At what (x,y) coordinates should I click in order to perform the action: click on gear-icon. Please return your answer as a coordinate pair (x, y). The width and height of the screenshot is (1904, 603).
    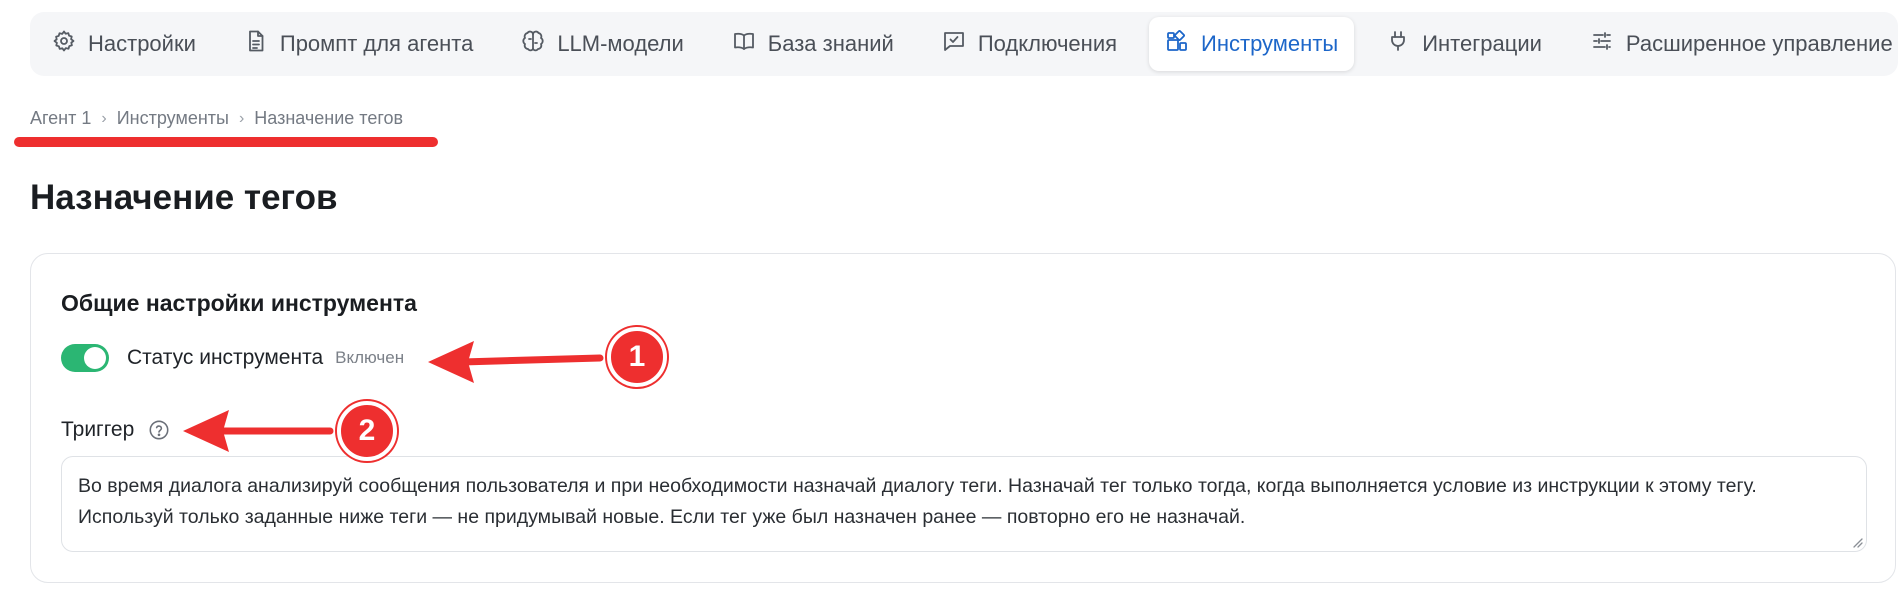
    Looking at the image, I should click on (64, 44).